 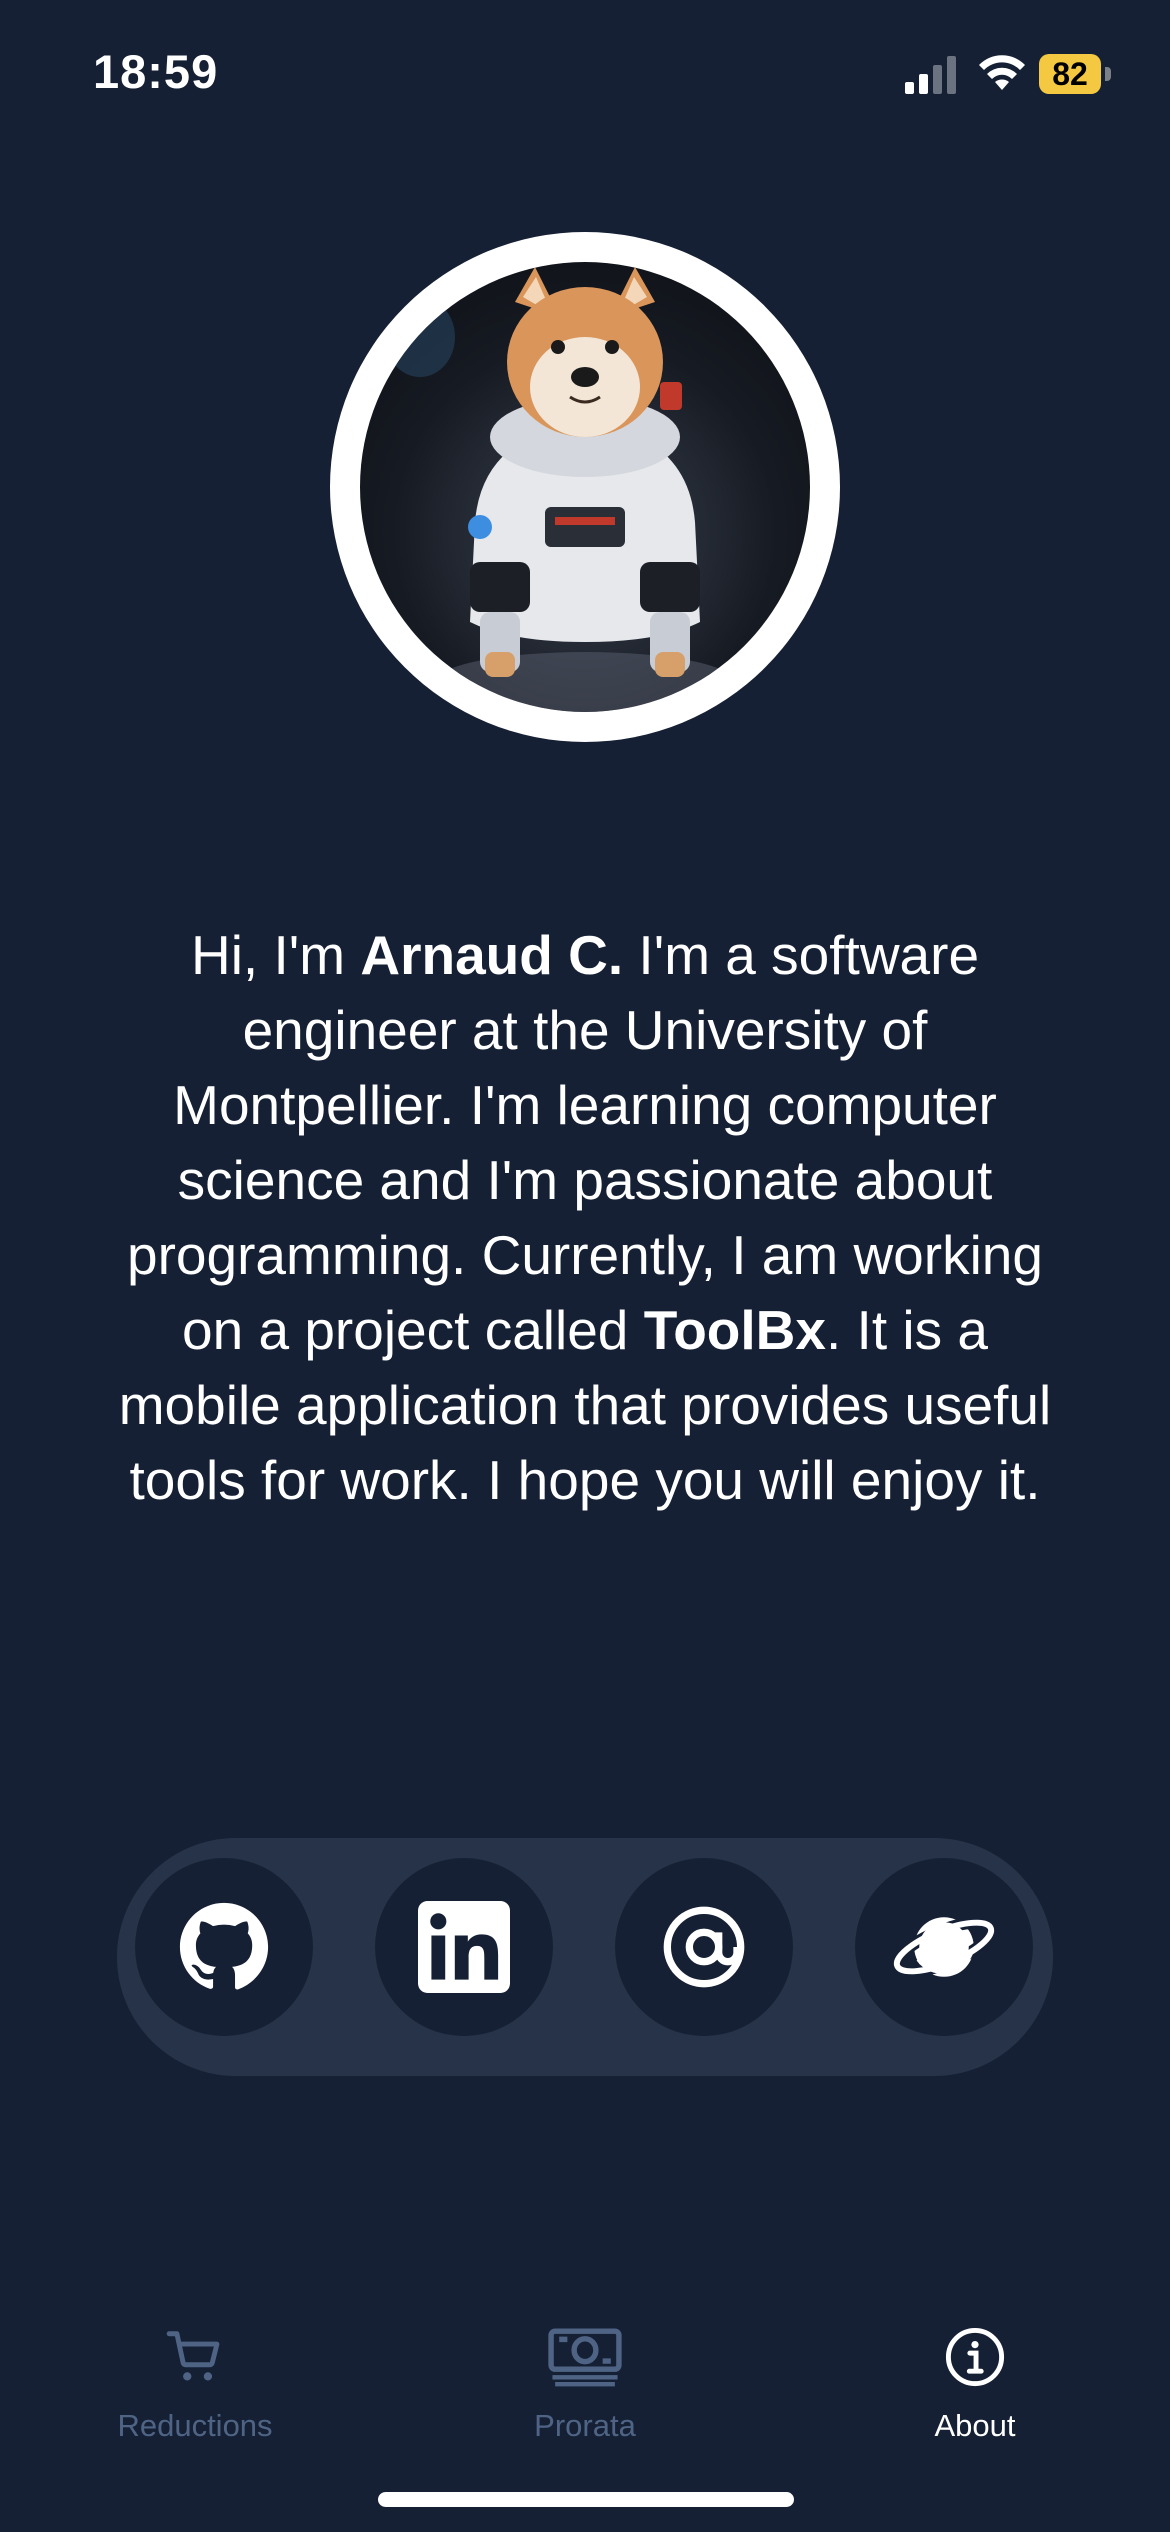 I want to click on cart-icon, so click(x=193, y=2356).